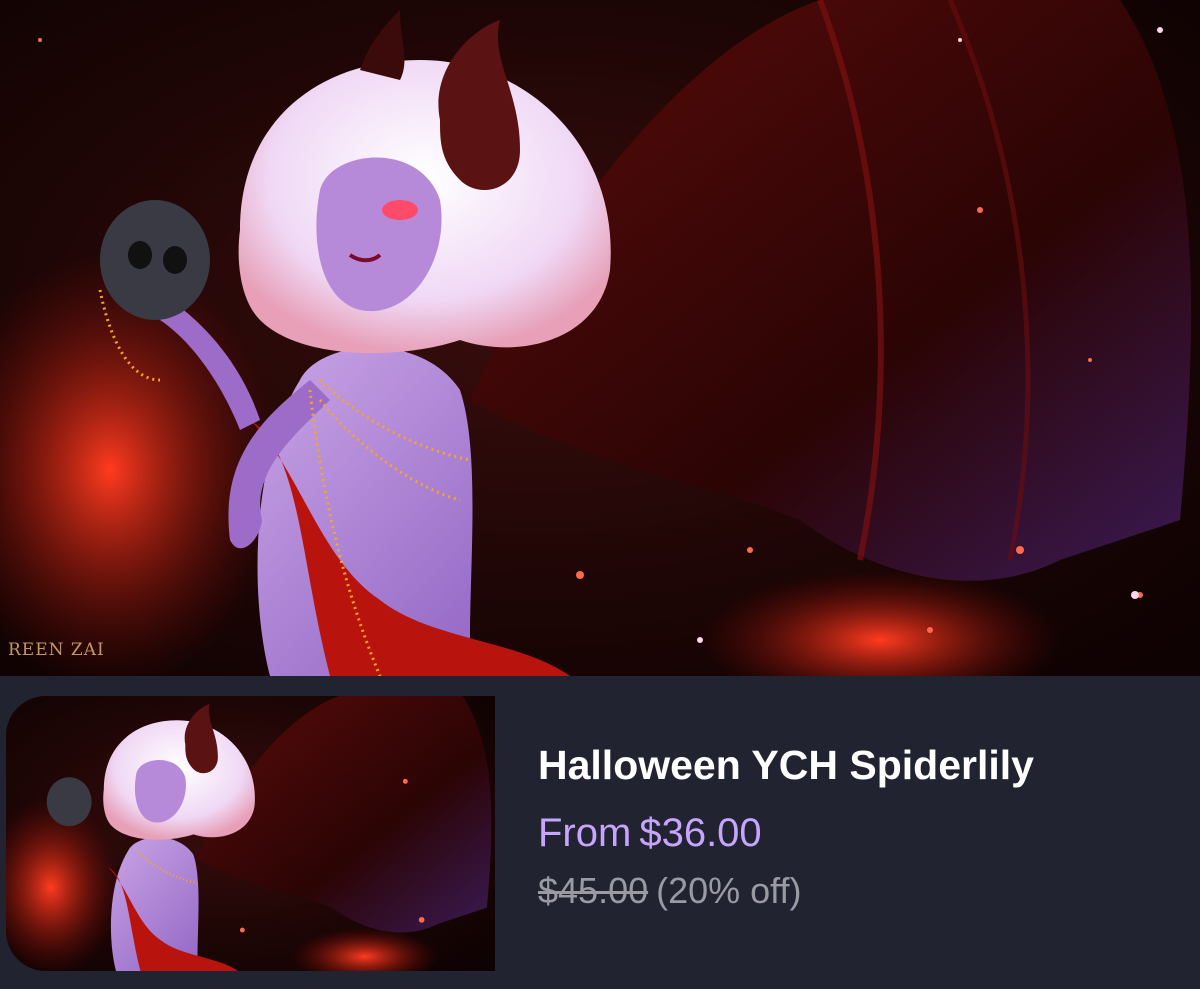 Image resolution: width=1200 pixels, height=989 pixels. I want to click on original-price: $45.00, so click(593, 890).